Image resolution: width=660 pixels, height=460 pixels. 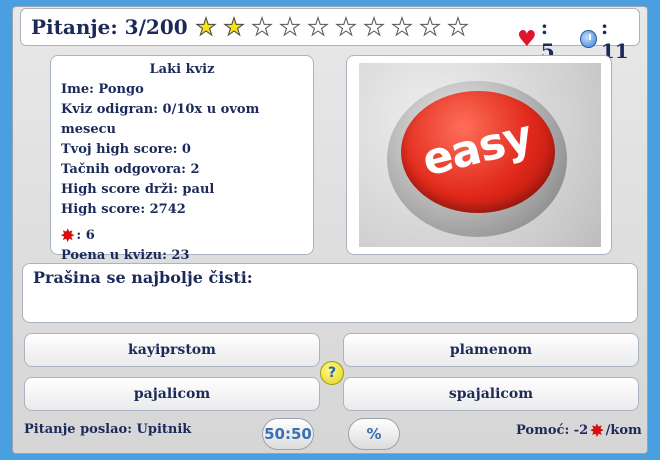 What do you see at coordinates (182, 236) in the screenshot?
I see `fire-count-row: ✸ : 6` at bounding box center [182, 236].